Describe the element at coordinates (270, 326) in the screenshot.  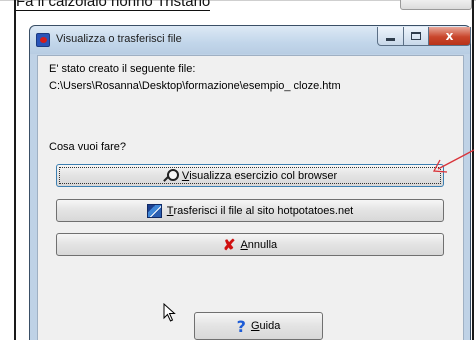
I see `help-button-label: uida` at that location.